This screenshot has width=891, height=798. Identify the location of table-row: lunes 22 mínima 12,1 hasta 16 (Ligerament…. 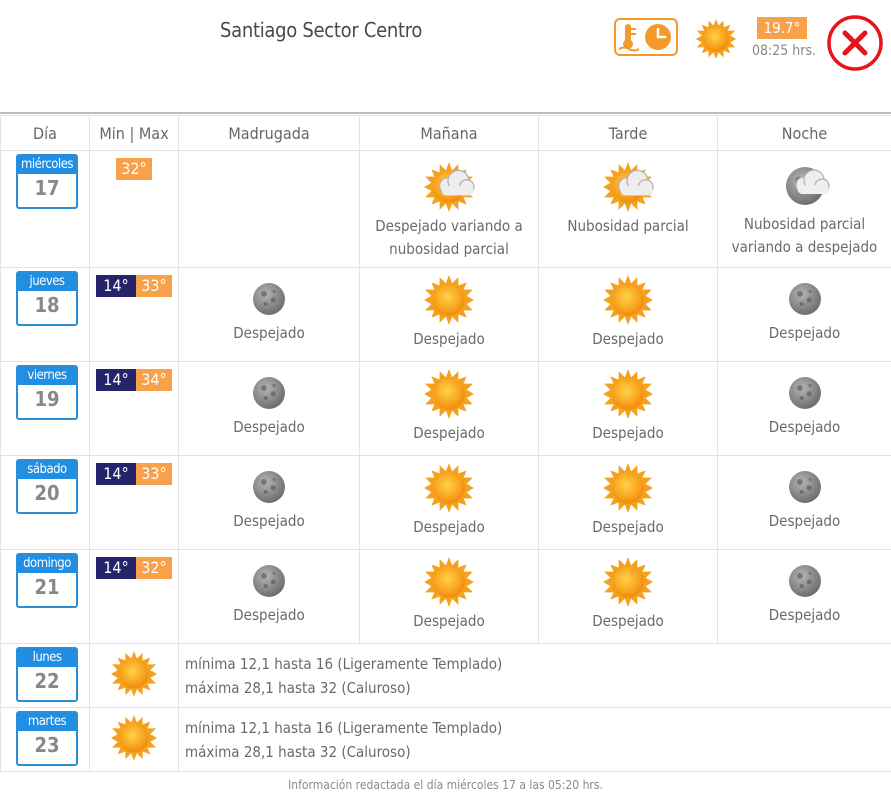
(445, 675).